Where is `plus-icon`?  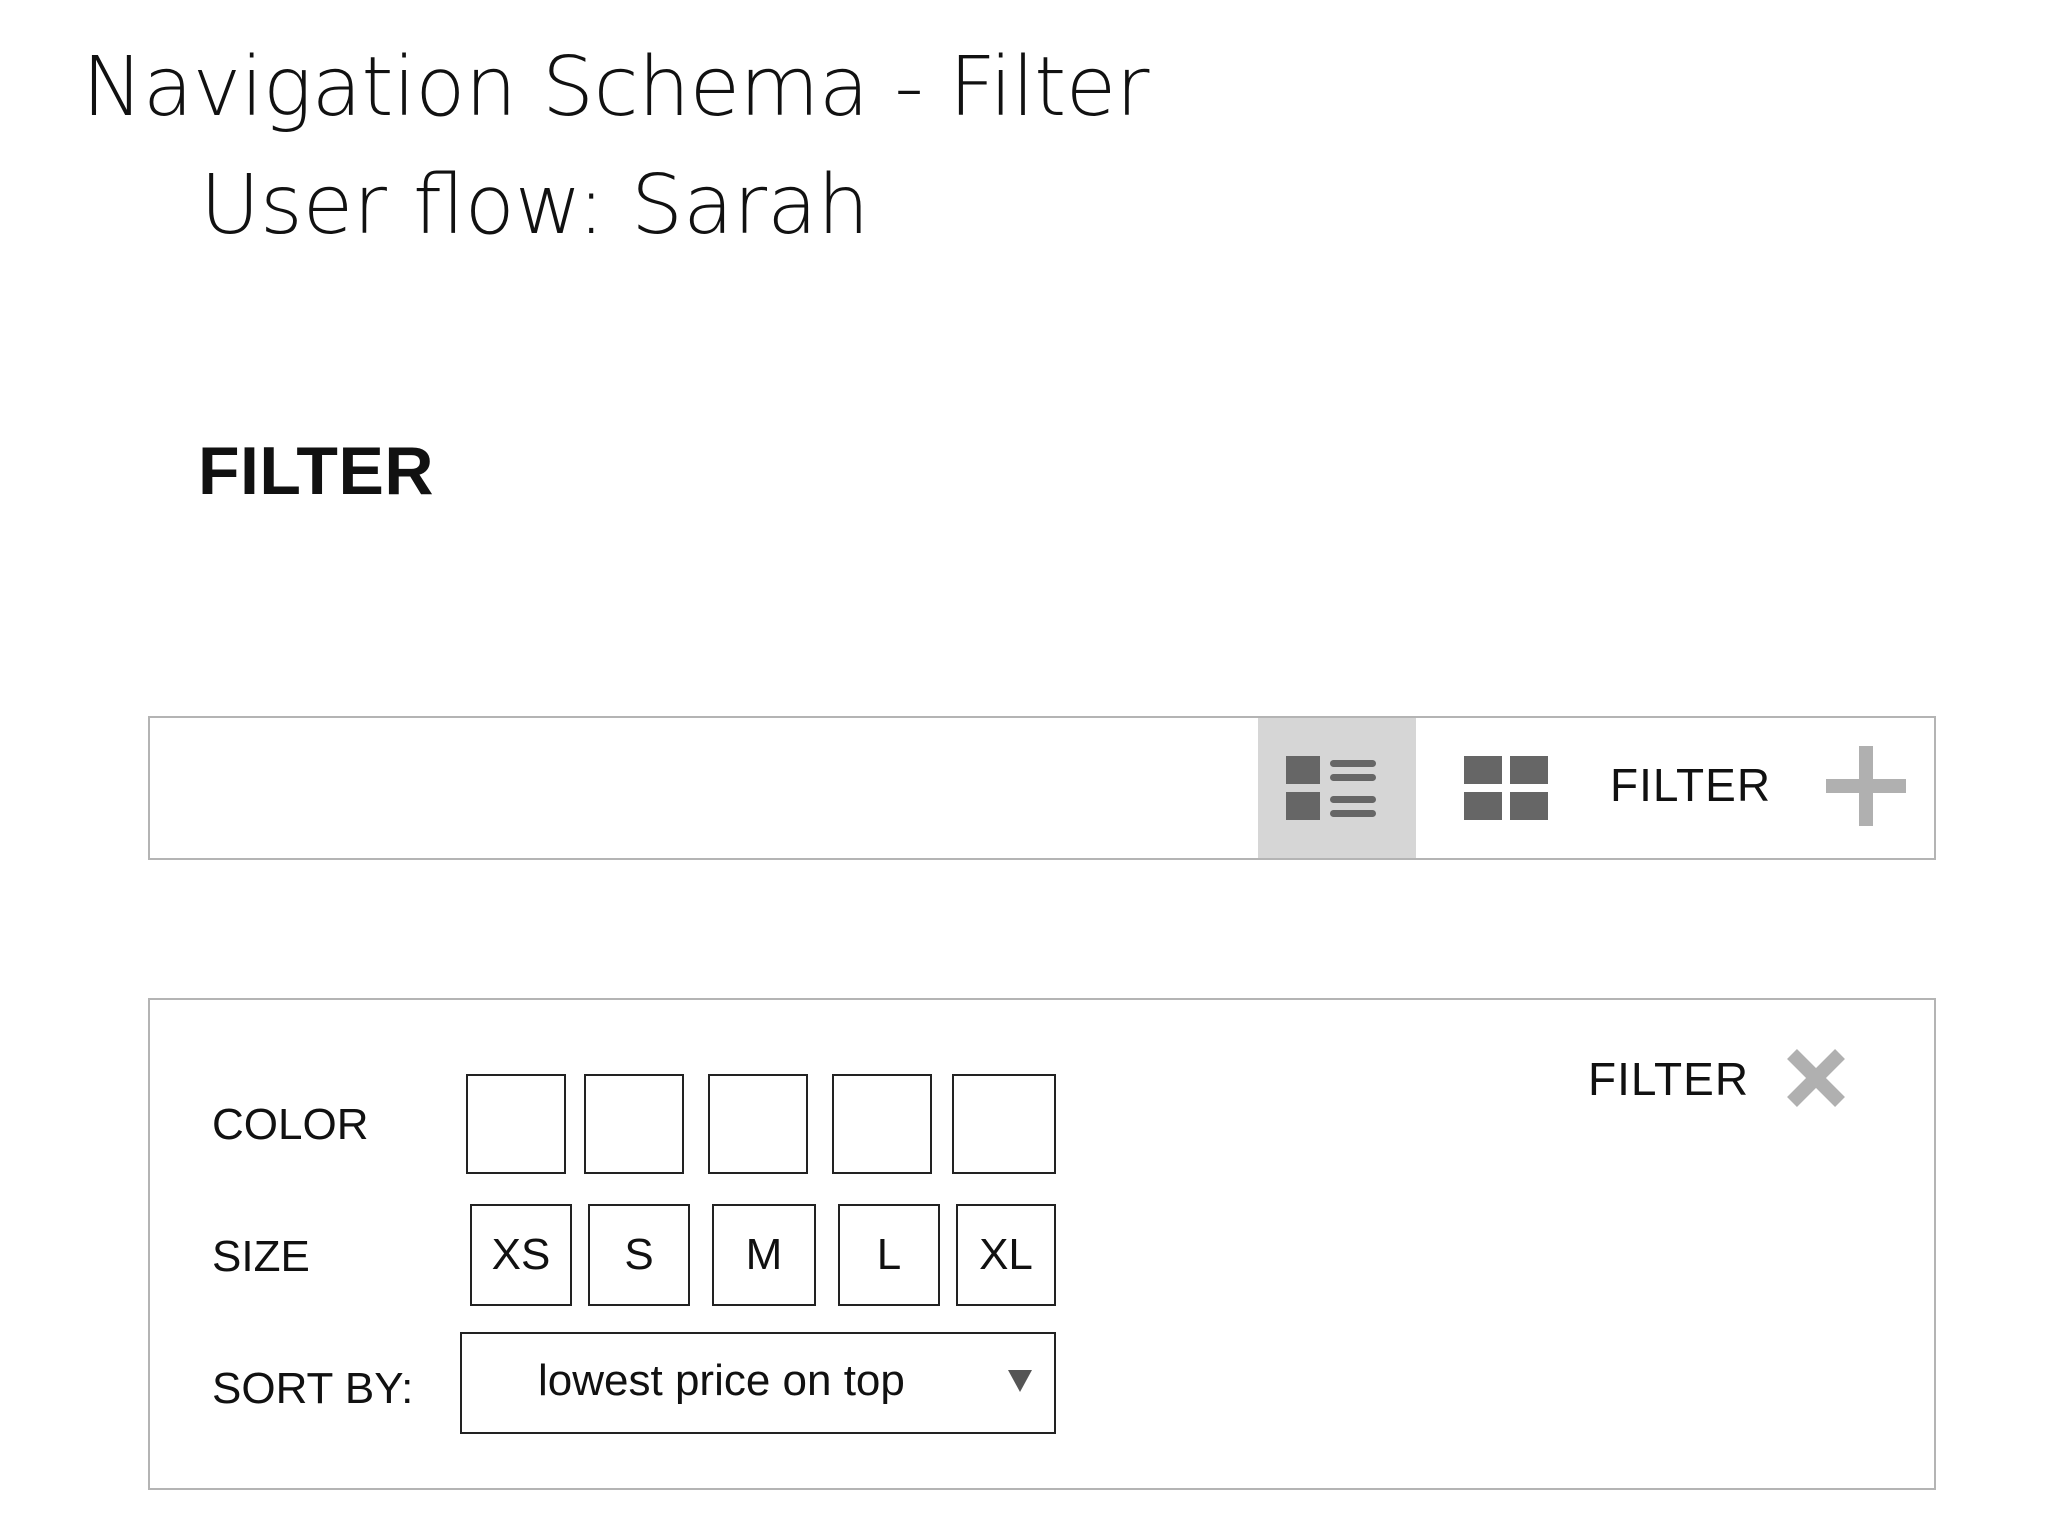 plus-icon is located at coordinates (1866, 786).